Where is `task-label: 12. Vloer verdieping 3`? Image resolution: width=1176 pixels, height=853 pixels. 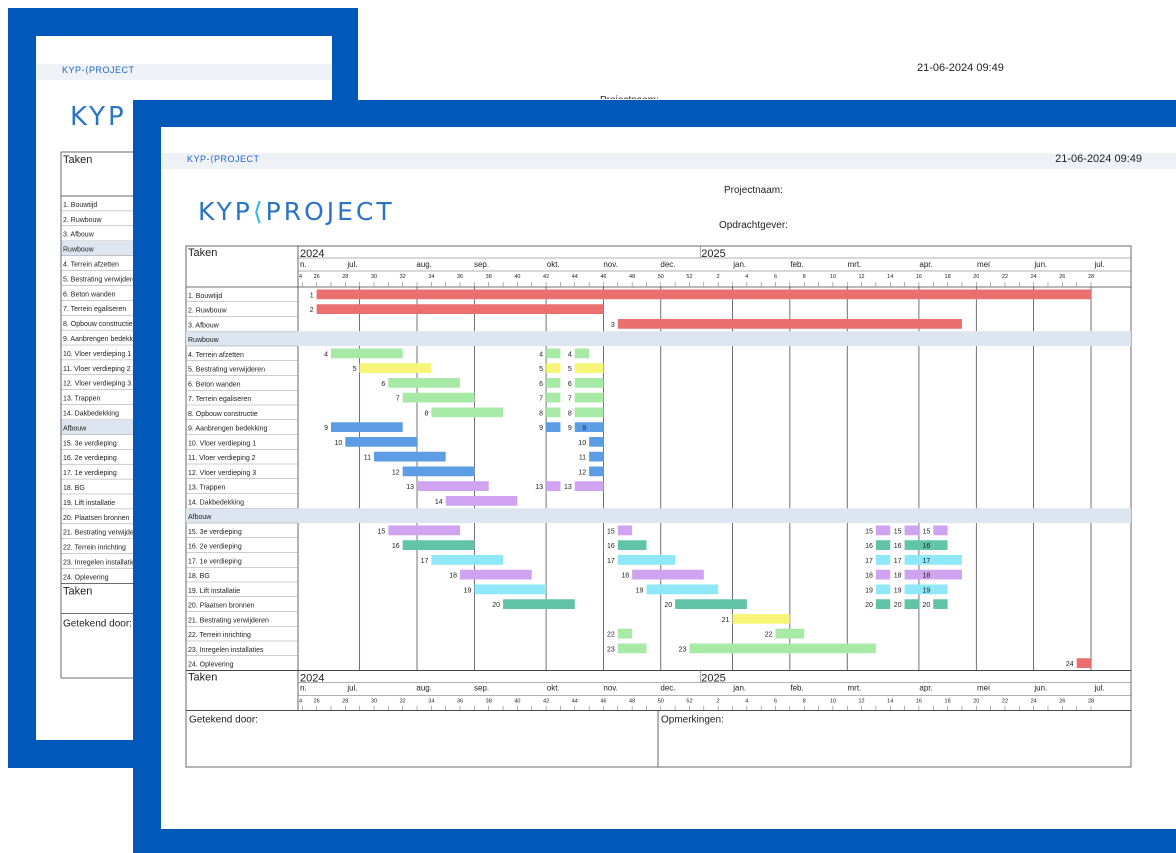 task-label: 12. Vloer verdieping 3 is located at coordinates (222, 473).